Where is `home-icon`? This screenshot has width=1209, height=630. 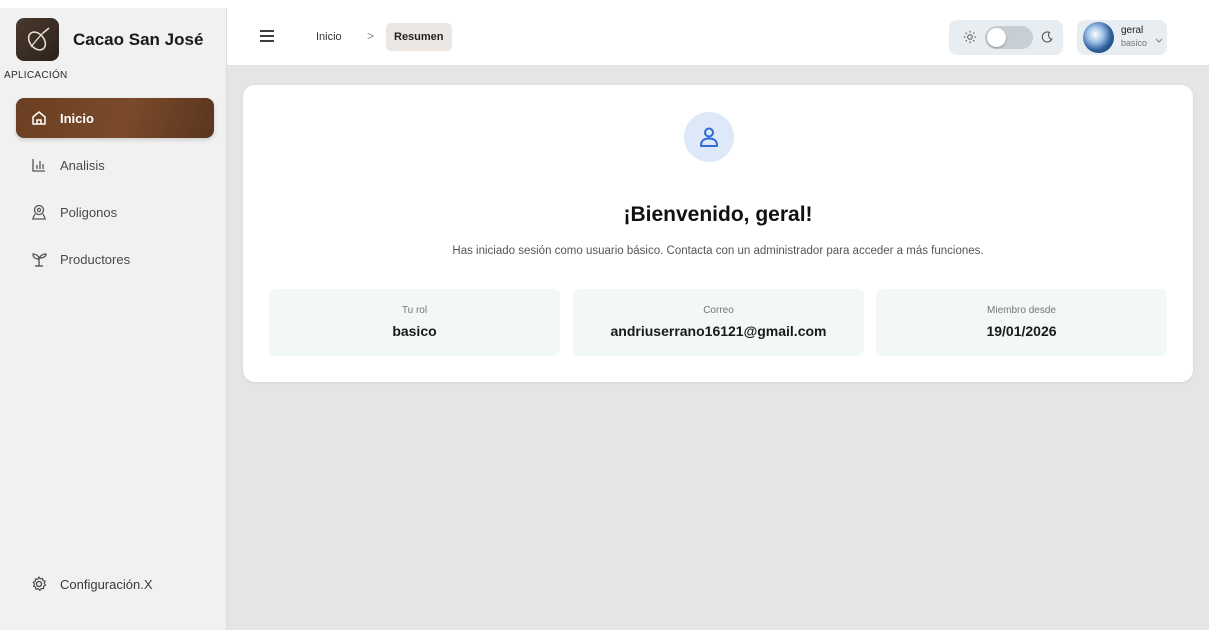
home-icon is located at coordinates (39, 118).